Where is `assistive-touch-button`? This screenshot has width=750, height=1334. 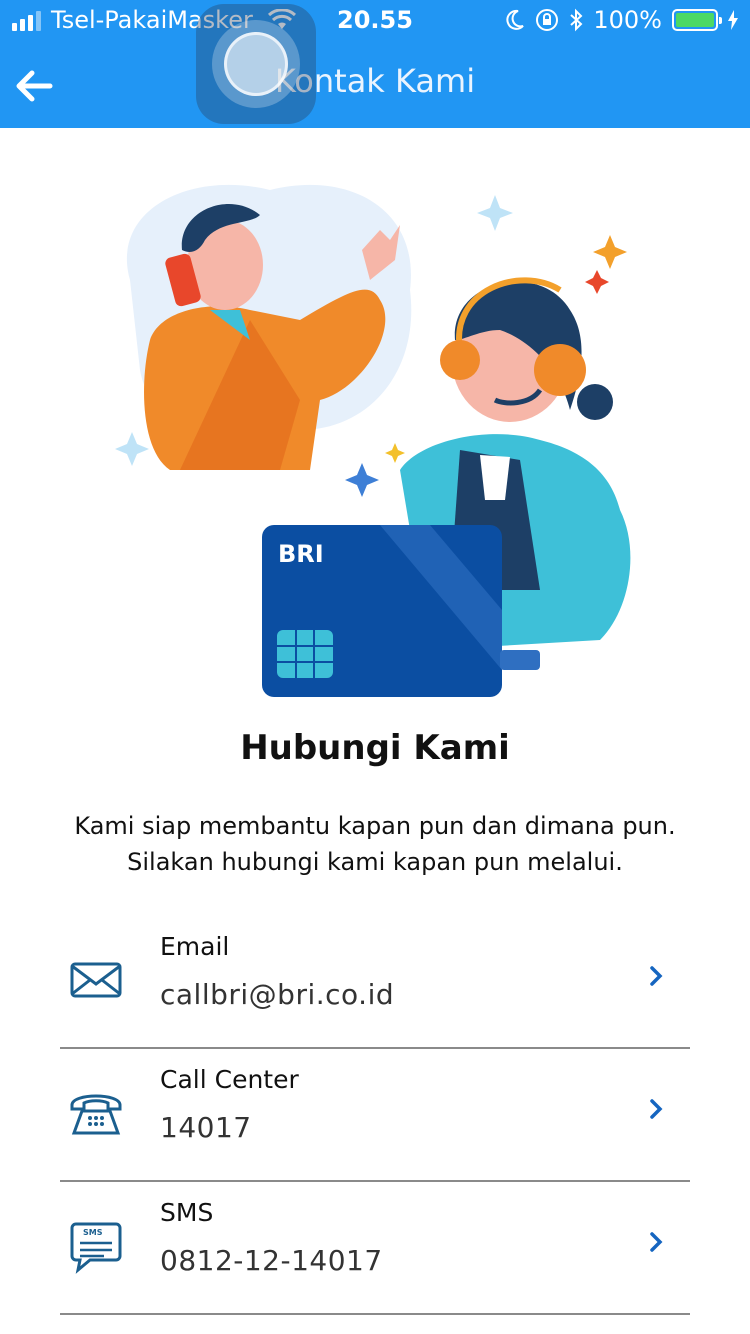
assistive-touch-button is located at coordinates (256, 64).